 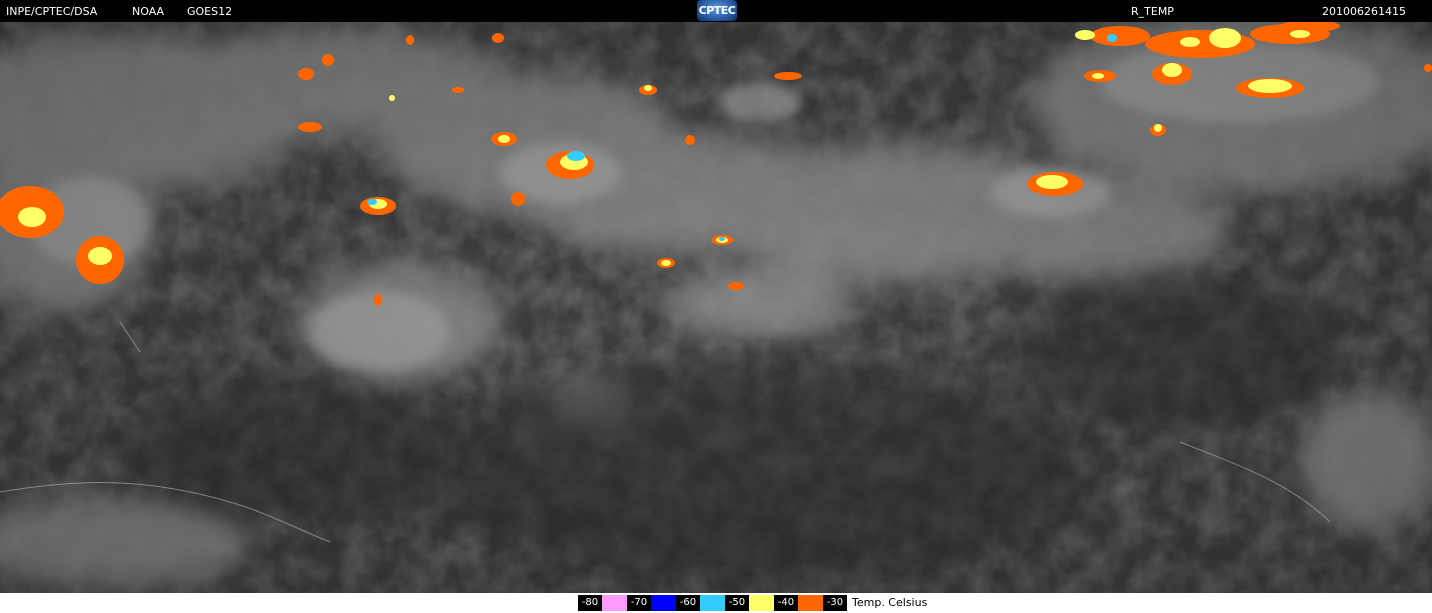 What do you see at coordinates (835, 603) in the screenshot?
I see `legend-label-5: -30` at bounding box center [835, 603].